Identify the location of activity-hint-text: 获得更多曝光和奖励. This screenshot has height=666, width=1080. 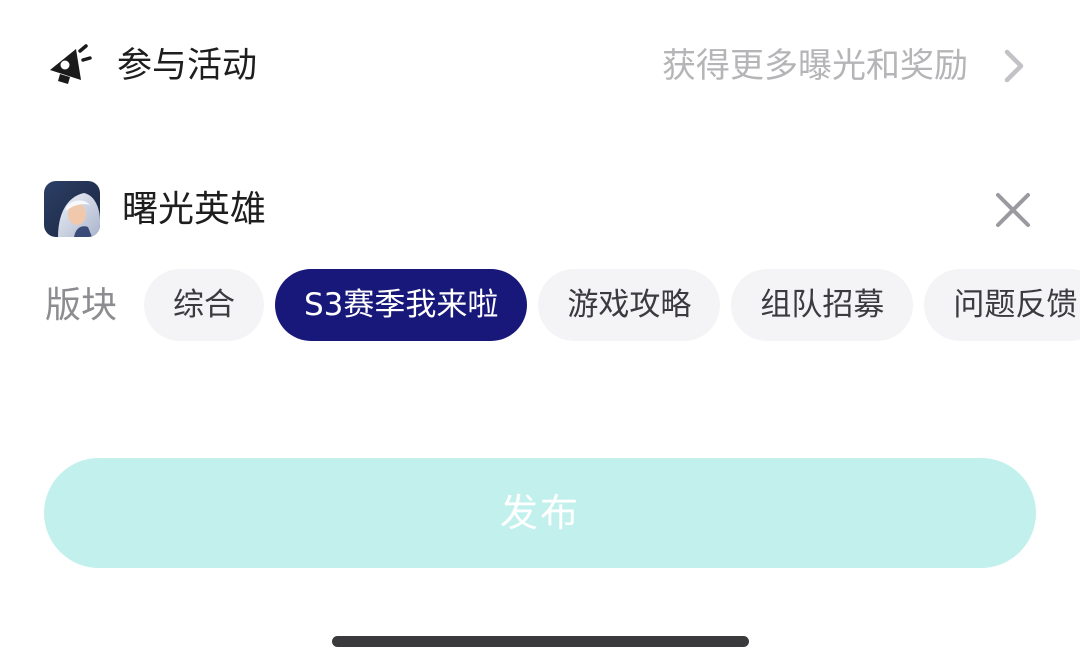
(815, 66).